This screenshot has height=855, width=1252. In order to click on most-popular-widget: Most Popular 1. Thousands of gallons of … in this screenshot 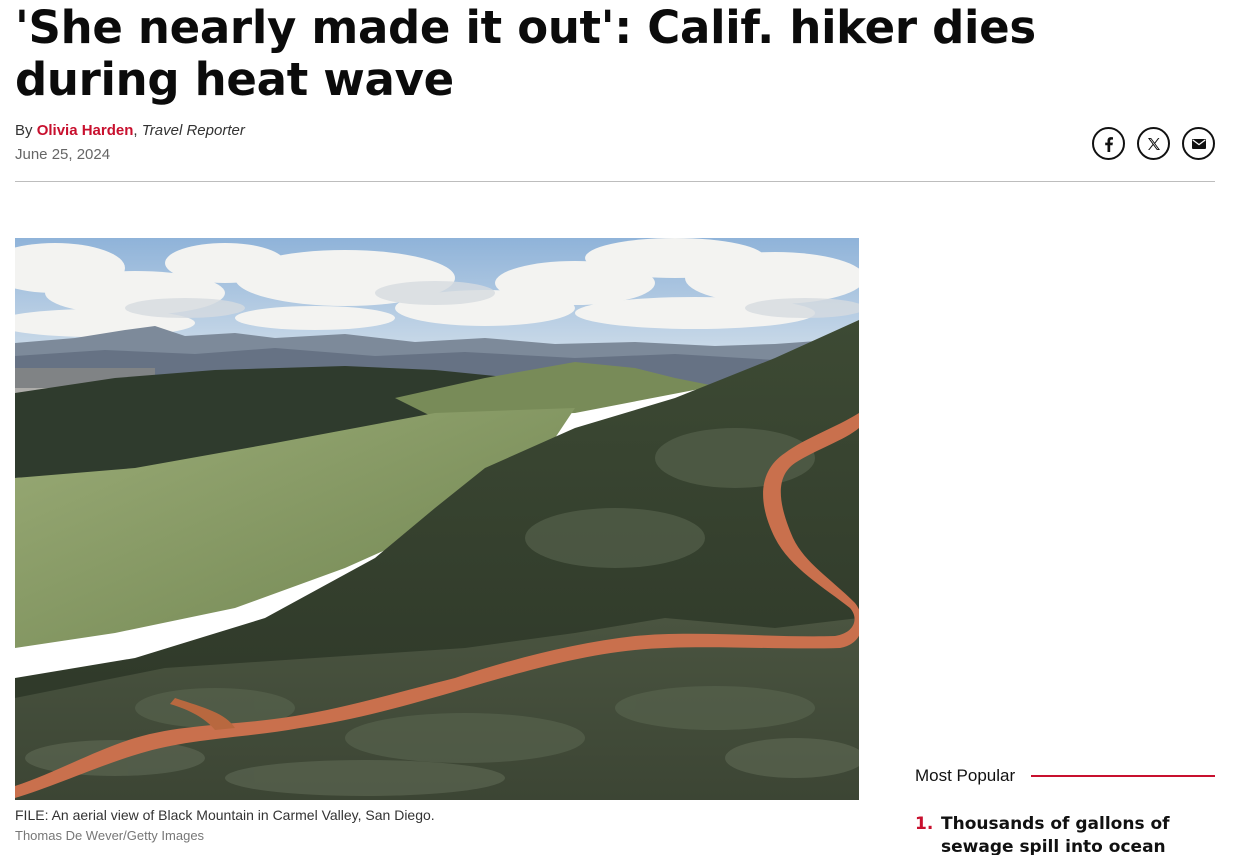, I will do `click(1065, 810)`.